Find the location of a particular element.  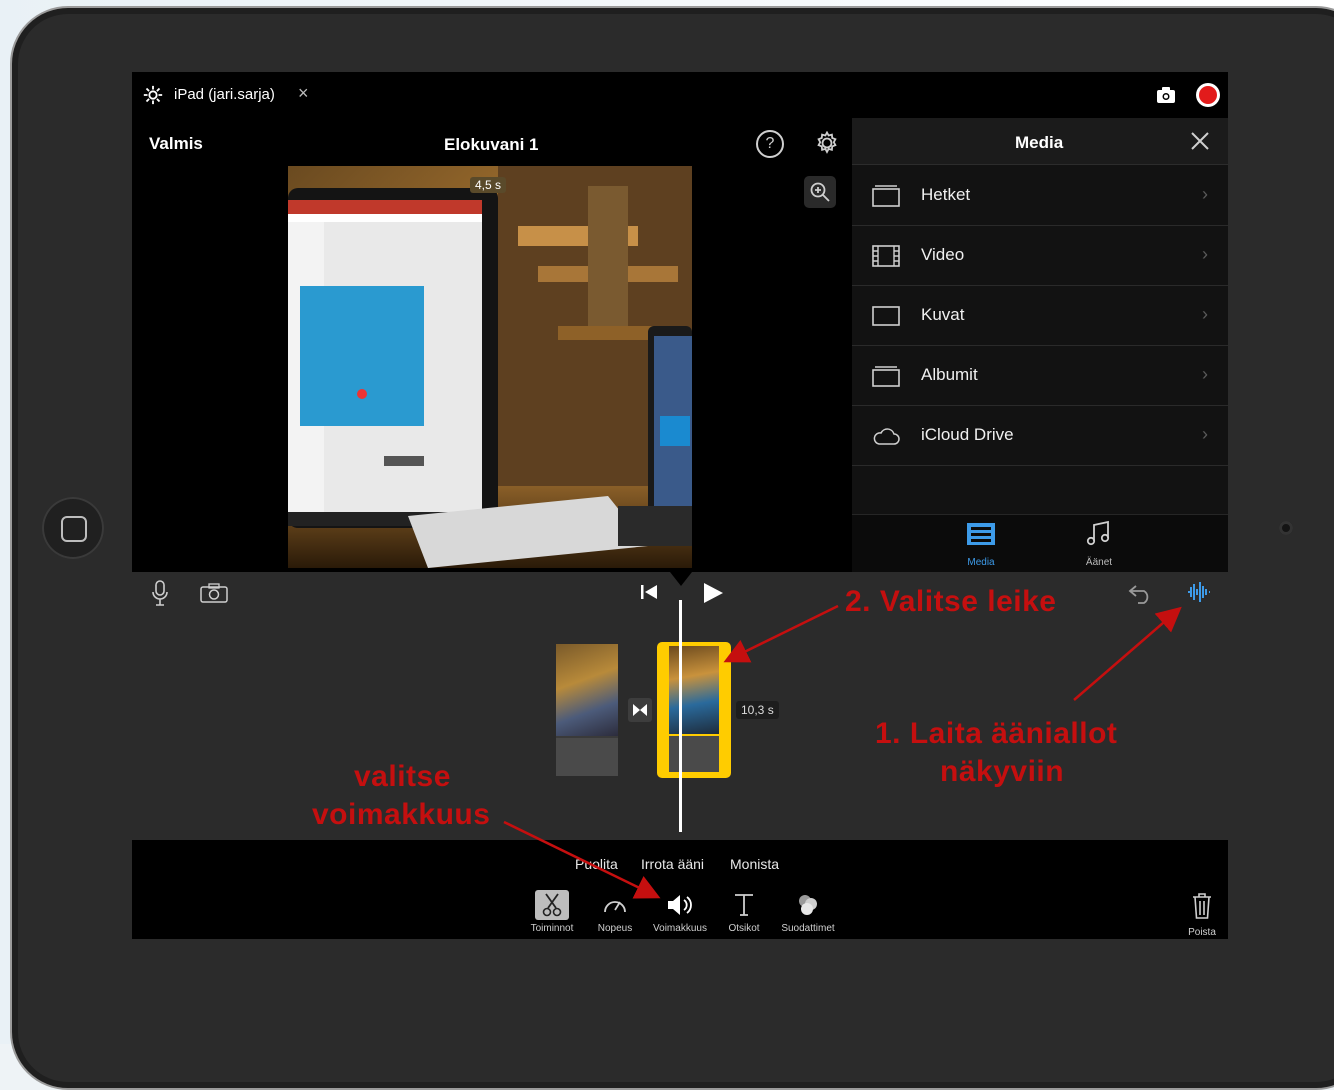

home-icon is located at coordinates (74, 529).